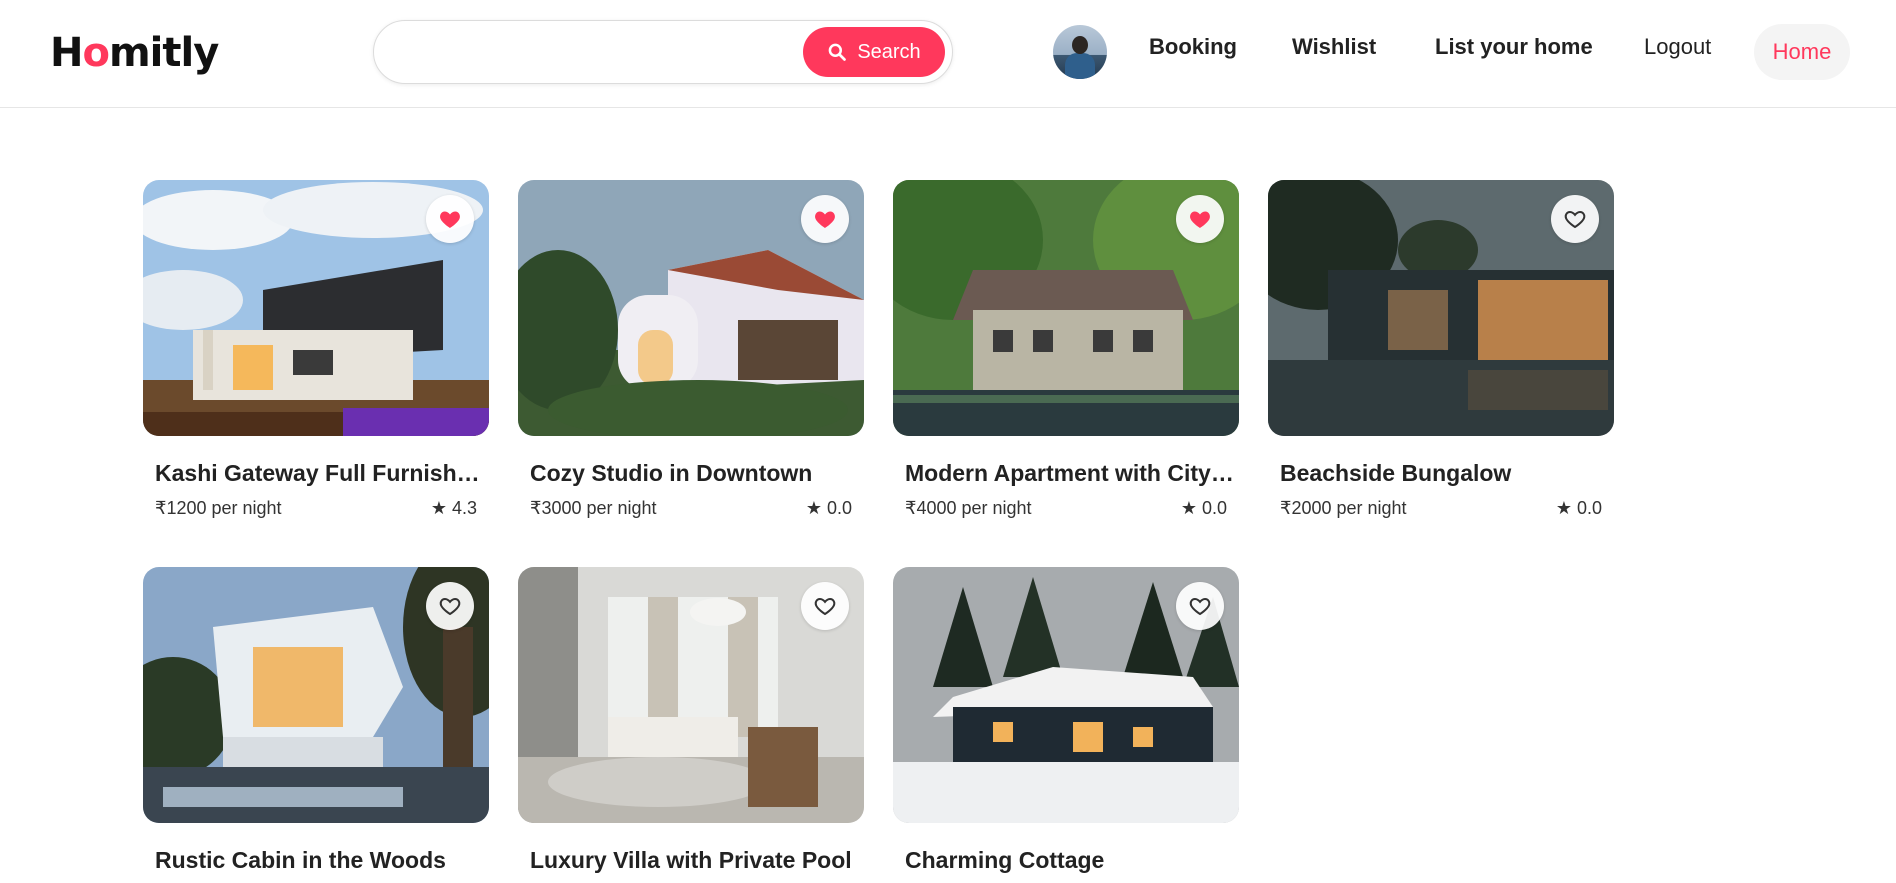  Describe the element at coordinates (1514, 47) in the screenshot. I see `nav-list-your-home: List your home` at that location.